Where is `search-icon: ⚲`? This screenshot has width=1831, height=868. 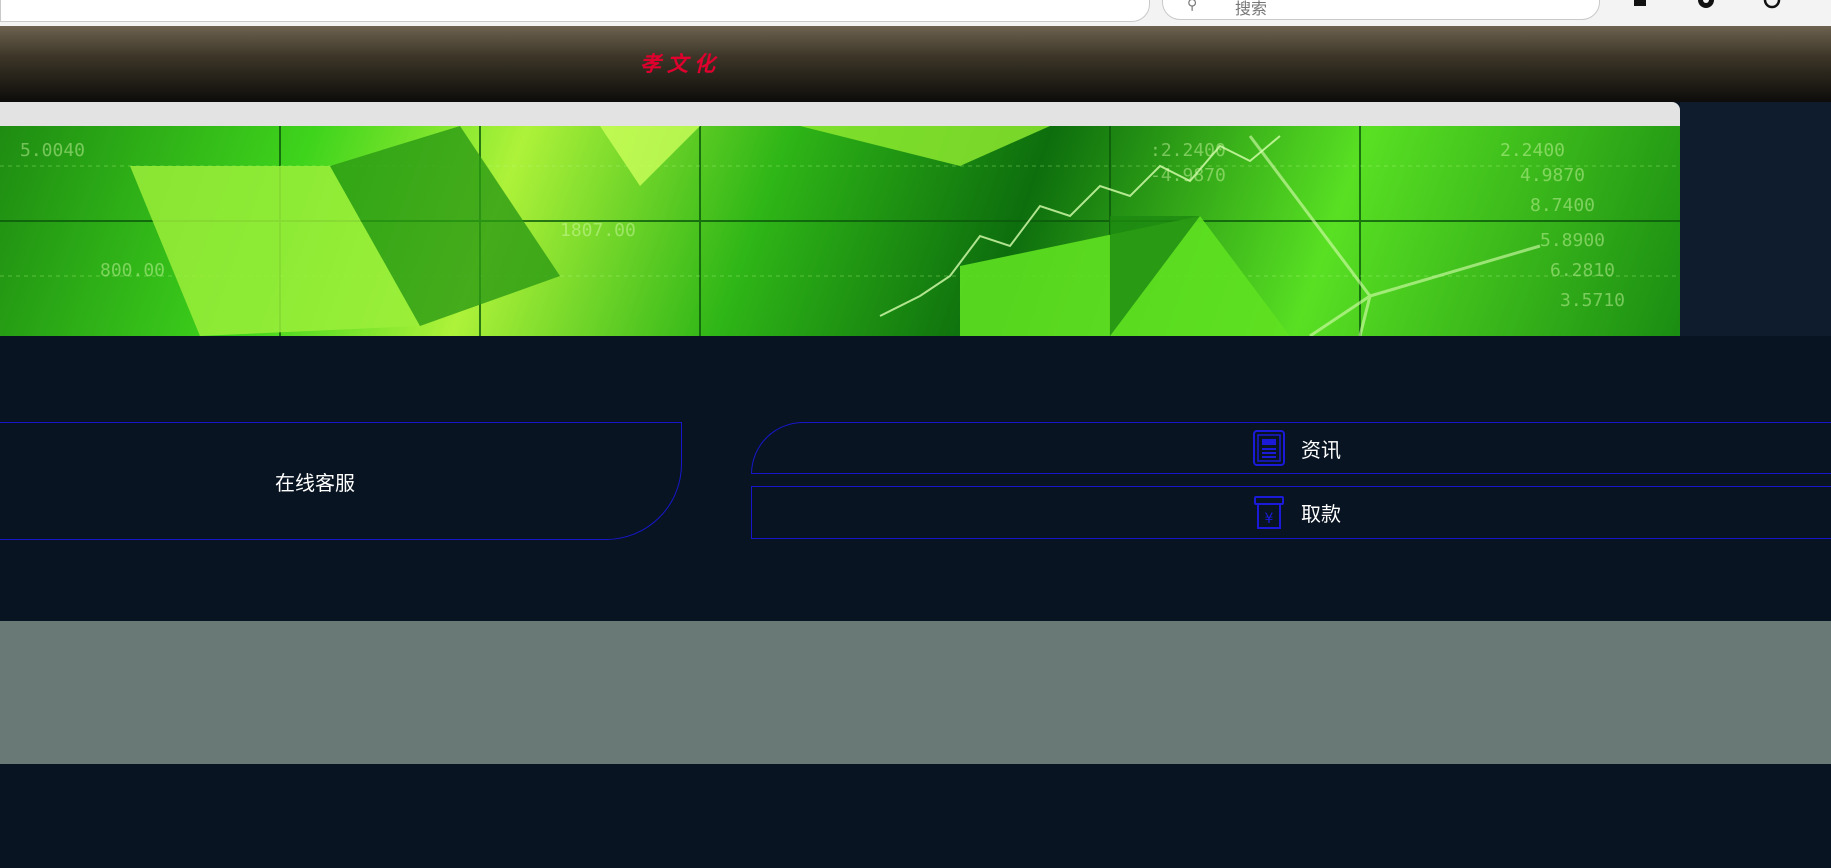 search-icon: ⚲ is located at coordinates (1192, 6).